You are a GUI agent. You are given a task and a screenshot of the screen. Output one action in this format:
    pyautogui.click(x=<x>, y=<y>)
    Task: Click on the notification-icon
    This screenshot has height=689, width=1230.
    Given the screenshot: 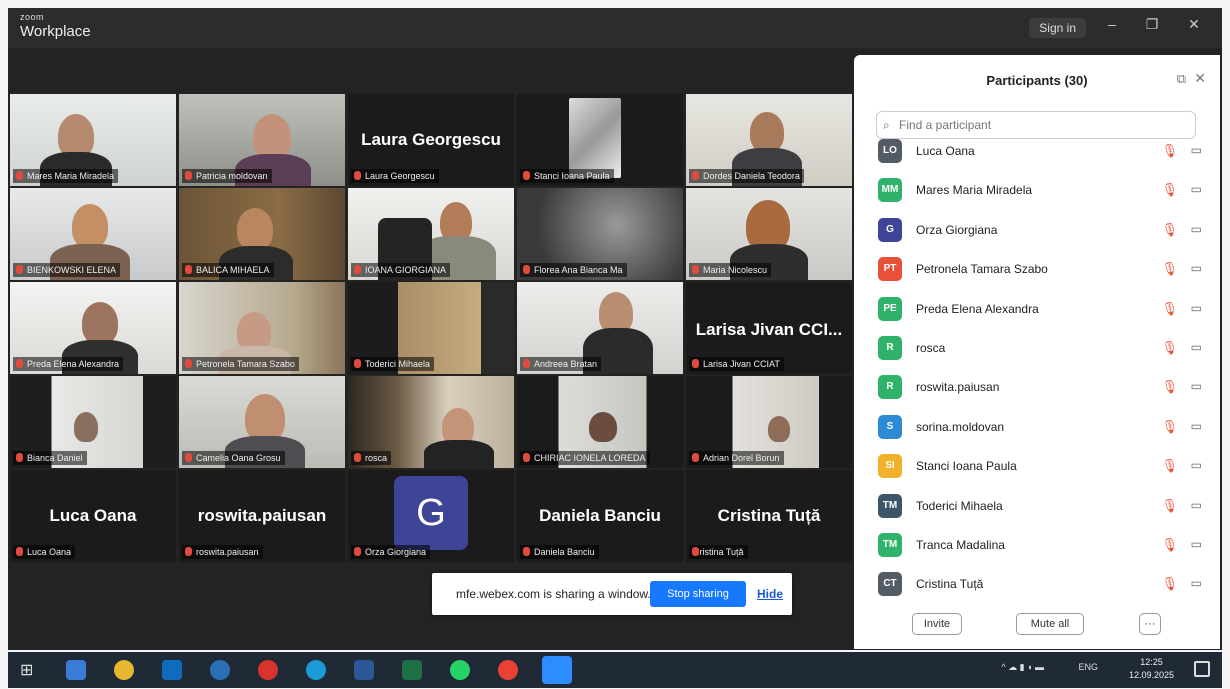 What is the action you would take?
    pyautogui.click(x=1202, y=669)
    